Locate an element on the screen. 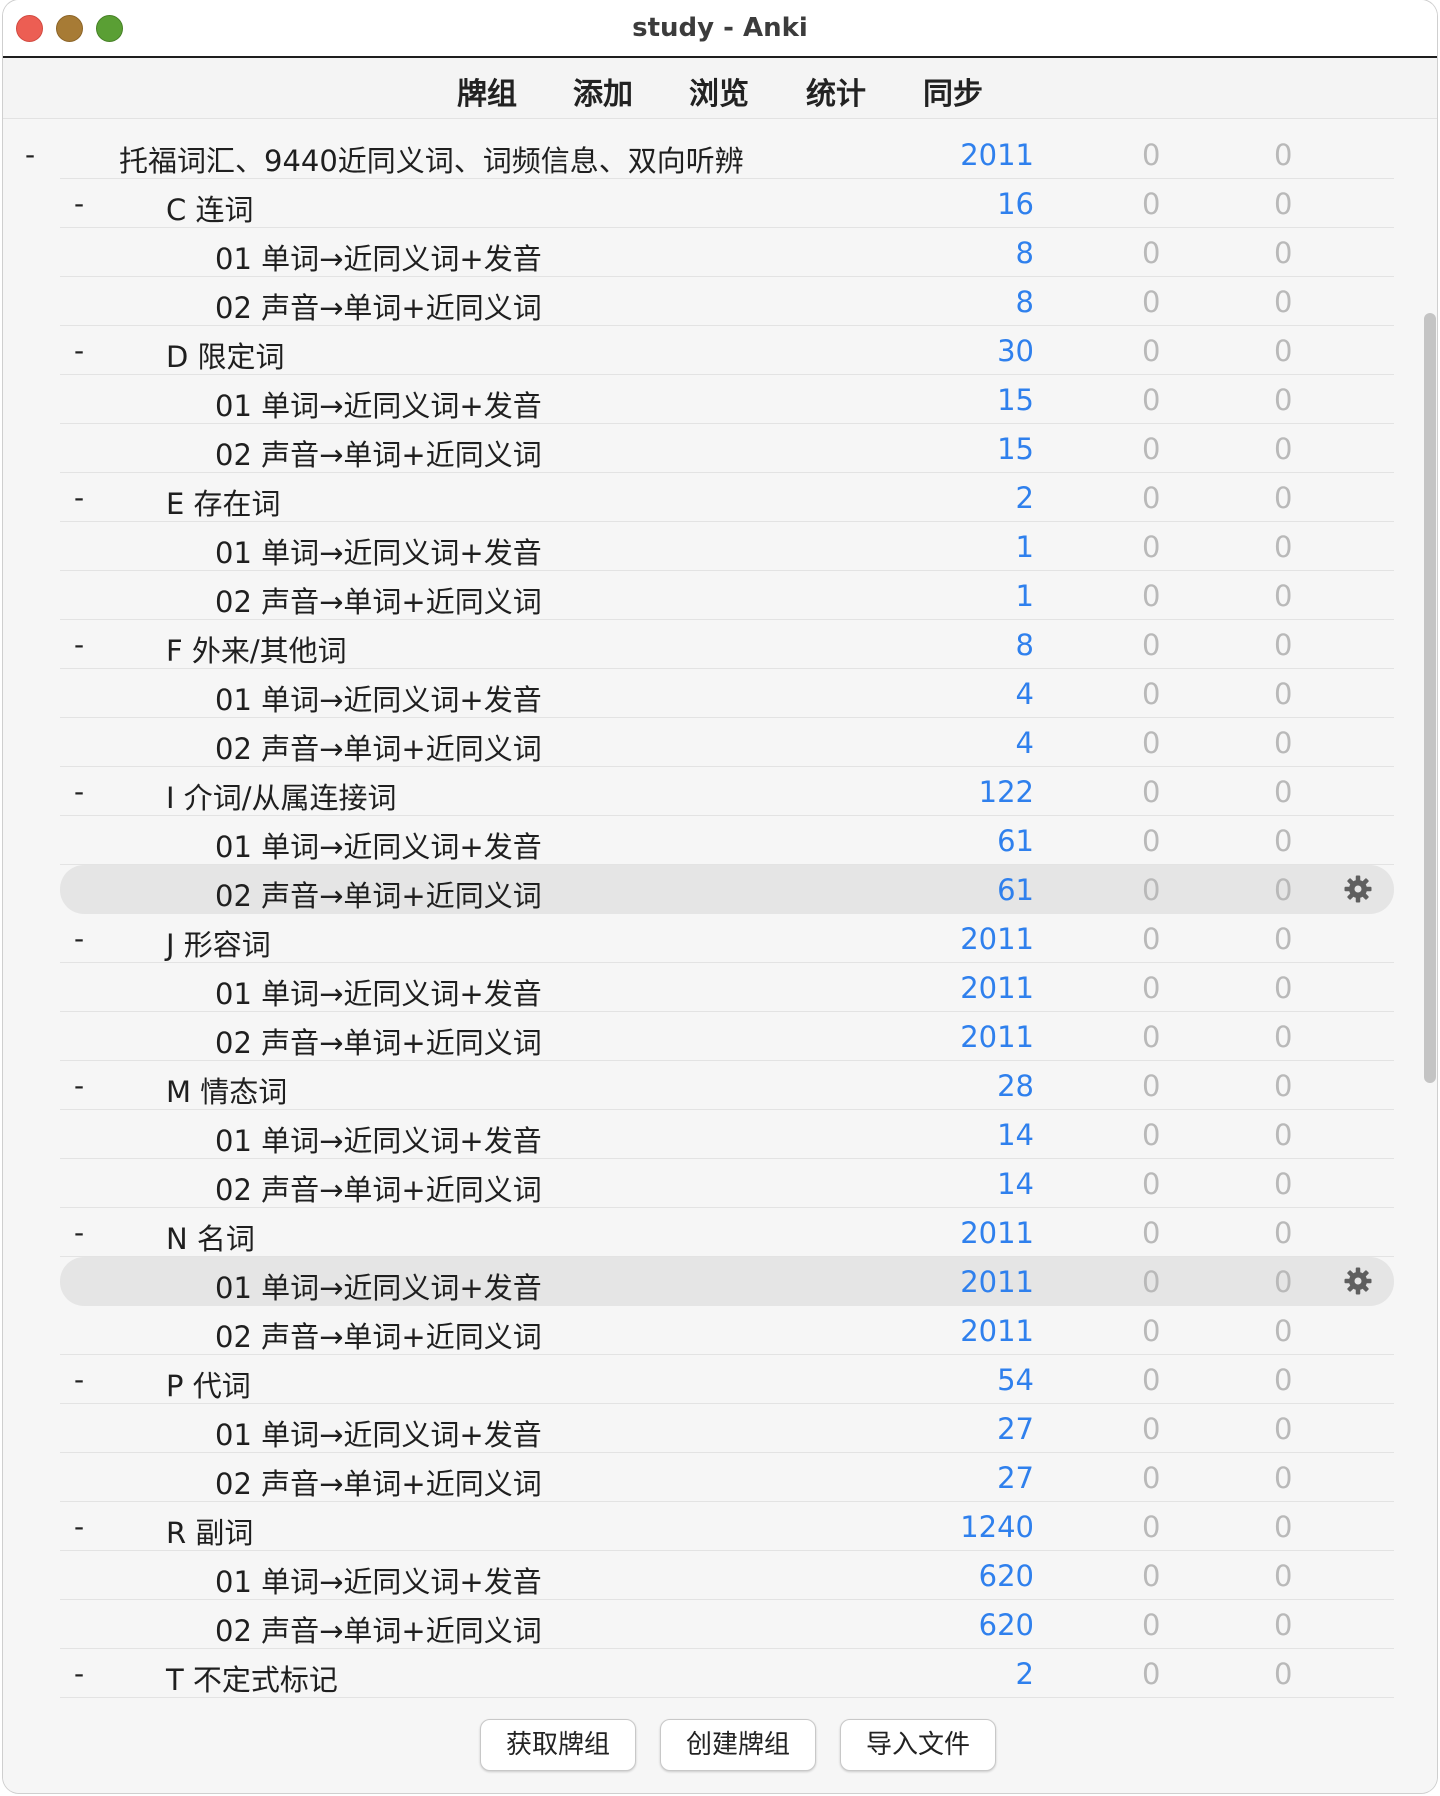  deck-row: 01 单词→近同义词+发音 8 0 0 is located at coordinates (727, 252).